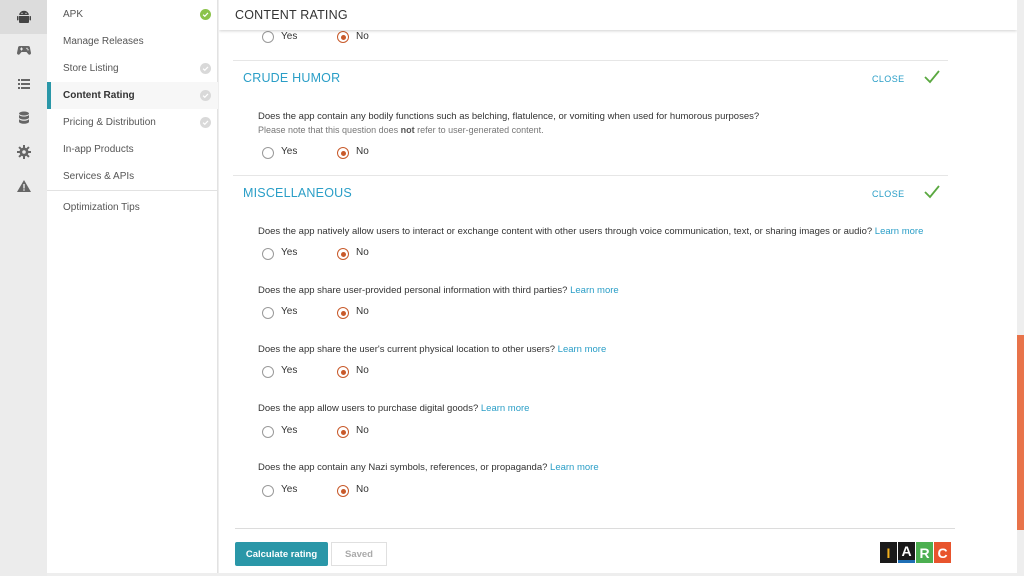 Image resolution: width=1024 pixels, height=576 pixels. I want to click on iarc-letter: I, so click(888, 552).